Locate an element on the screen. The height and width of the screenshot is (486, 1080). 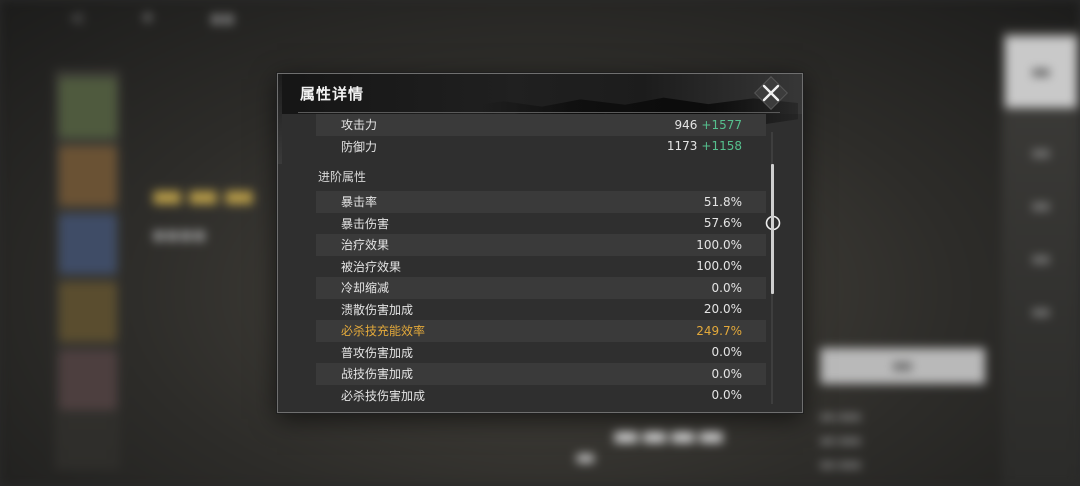
stat-label: 治疗效果 is located at coordinates (365, 245).